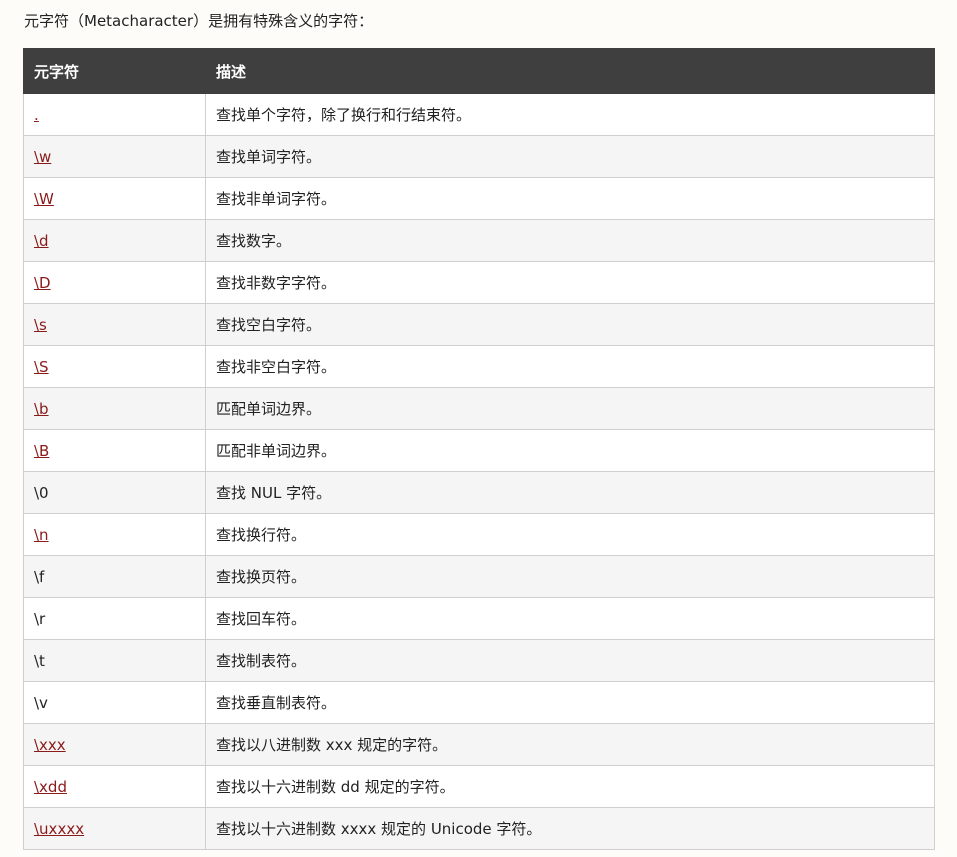 The height and width of the screenshot is (857, 957). I want to click on description-cell: 查找垂直制表符。, so click(570, 702).